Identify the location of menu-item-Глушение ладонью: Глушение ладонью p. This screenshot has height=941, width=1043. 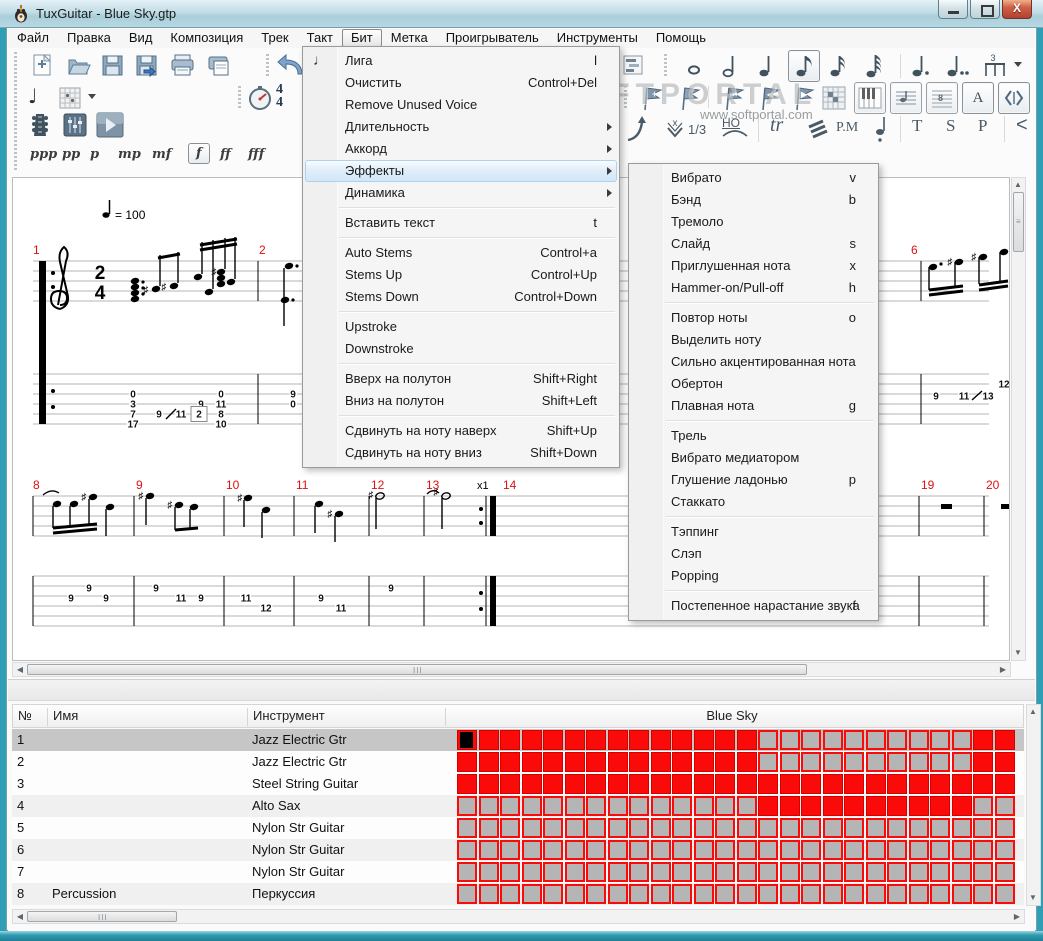
(753, 480).